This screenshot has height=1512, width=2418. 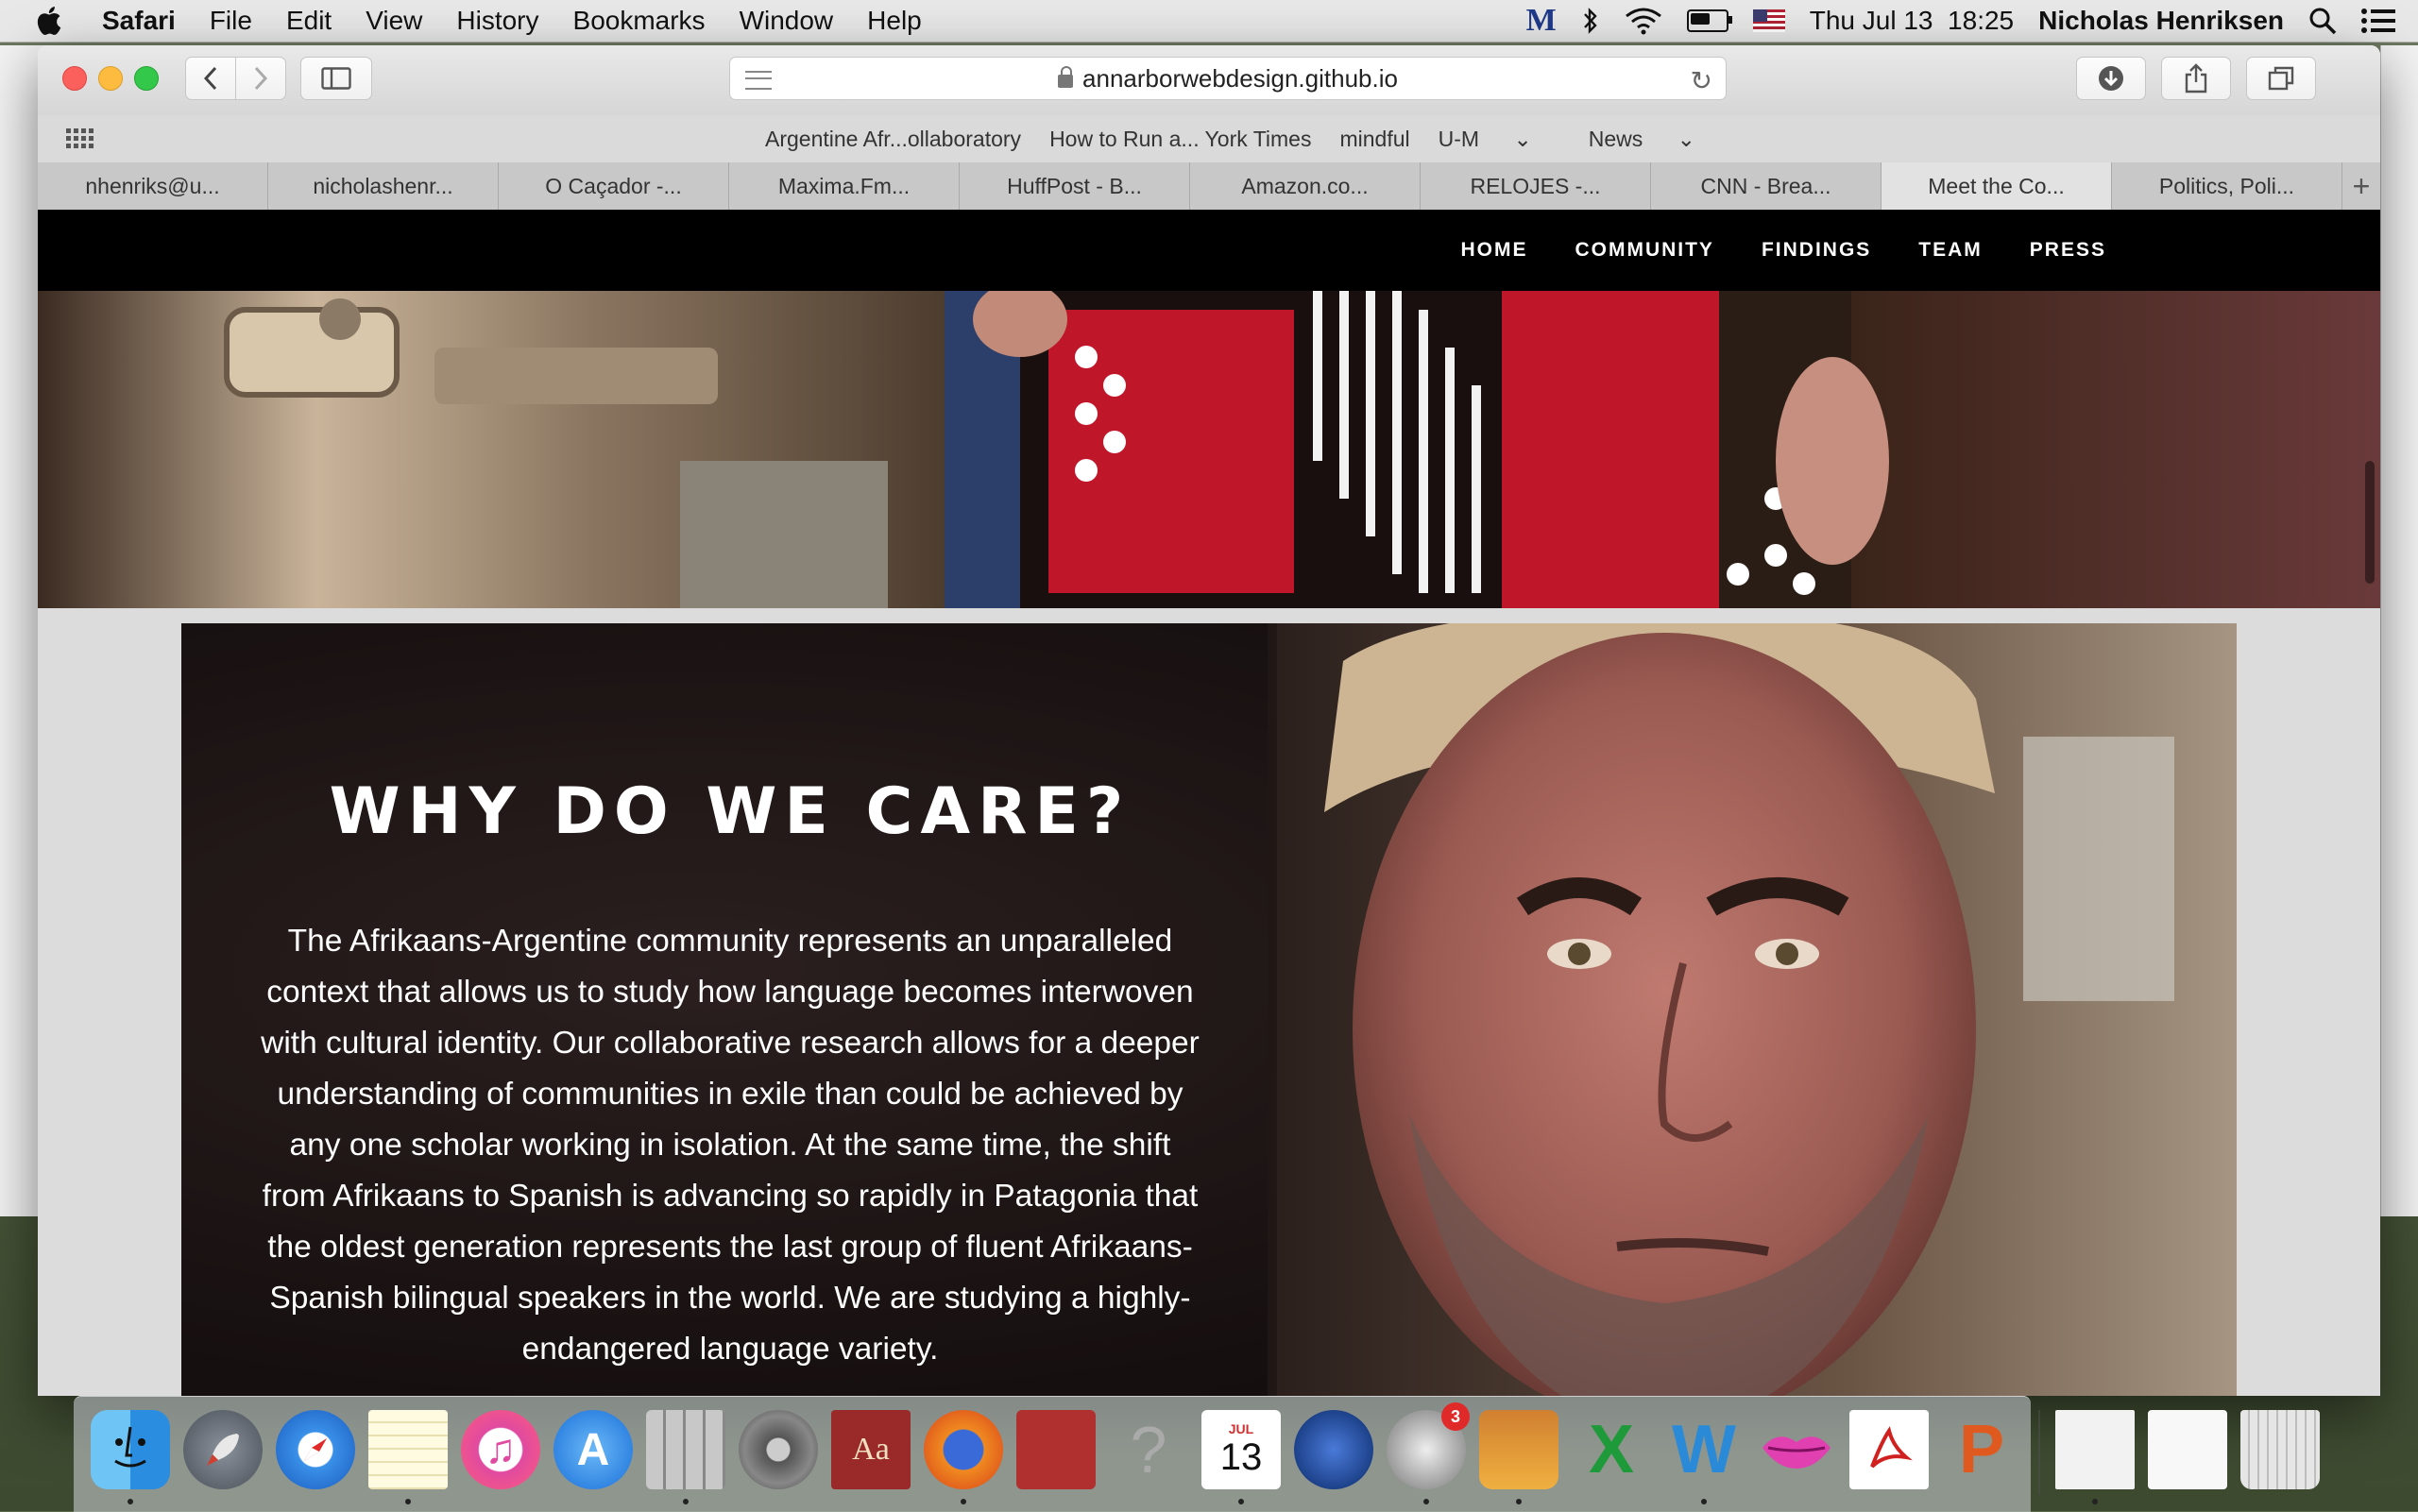 What do you see at coordinates (2281, 78) in the screenshot?
I see `show-all-tabs-button` at bounding box center [2281, 78].